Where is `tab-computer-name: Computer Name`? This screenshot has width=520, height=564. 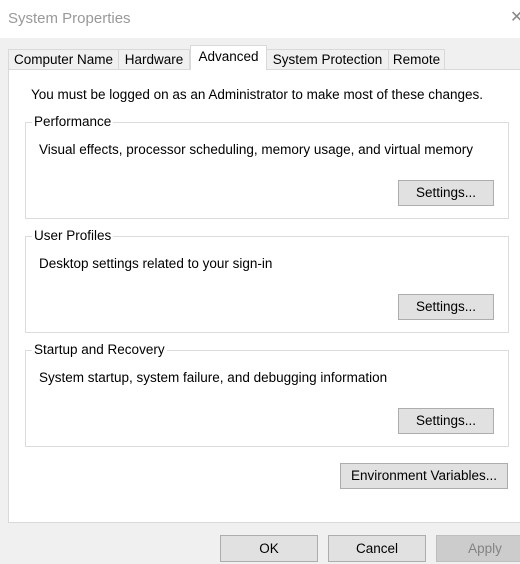 tab-computer-name: Computer Name is located at coordinates (63, 59).